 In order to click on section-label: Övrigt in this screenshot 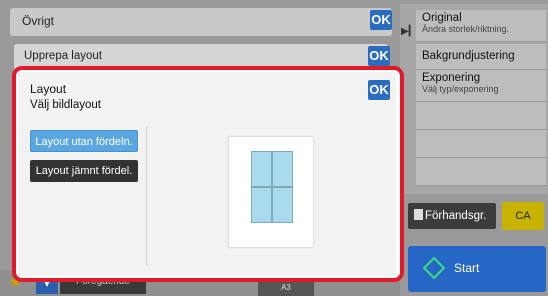, I will do `click(38, 21)`.